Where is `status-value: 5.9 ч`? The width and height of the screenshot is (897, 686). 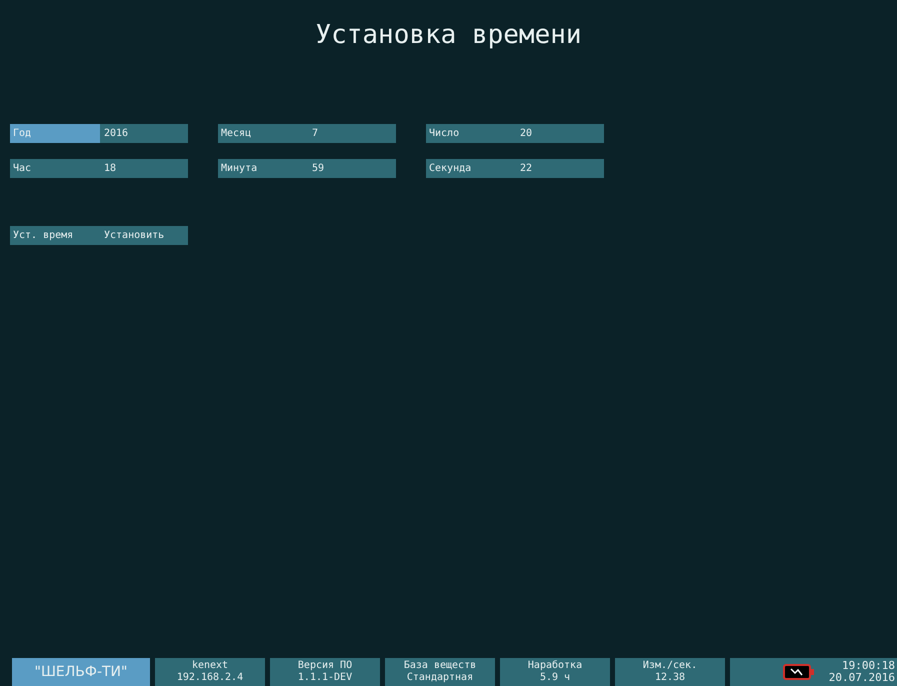
status-value: 5.9 ч is located at coordinates (555, 678).